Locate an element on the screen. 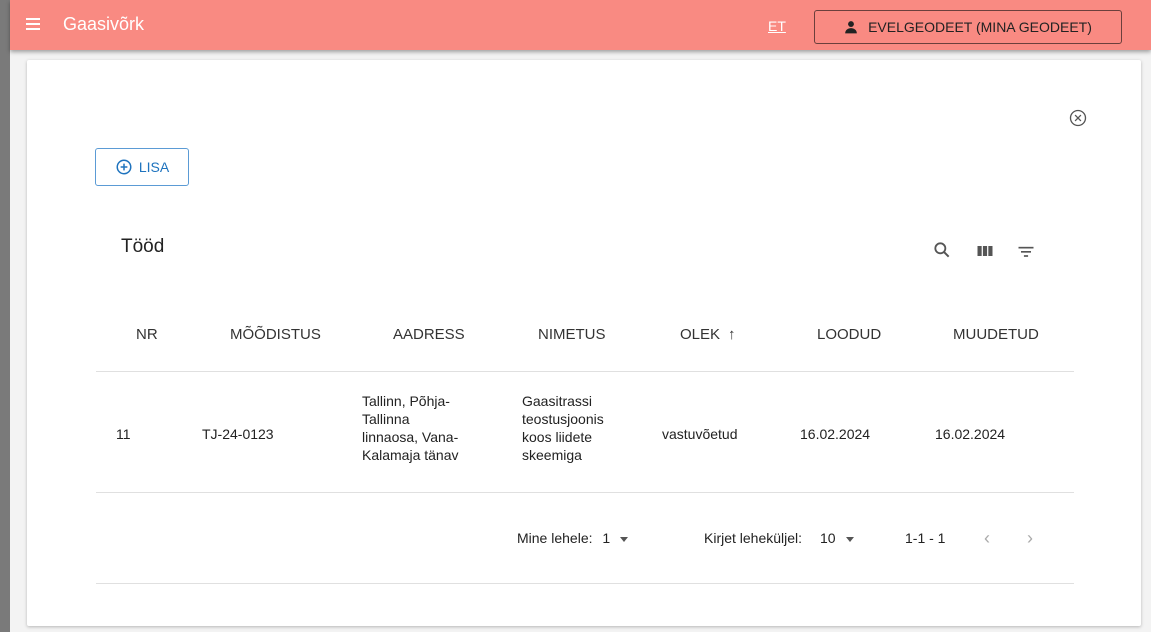 Image resolution: width=1151 pixels, height=632 pixels. chevron-right-icon: › is located at coordinates (1030, 538).